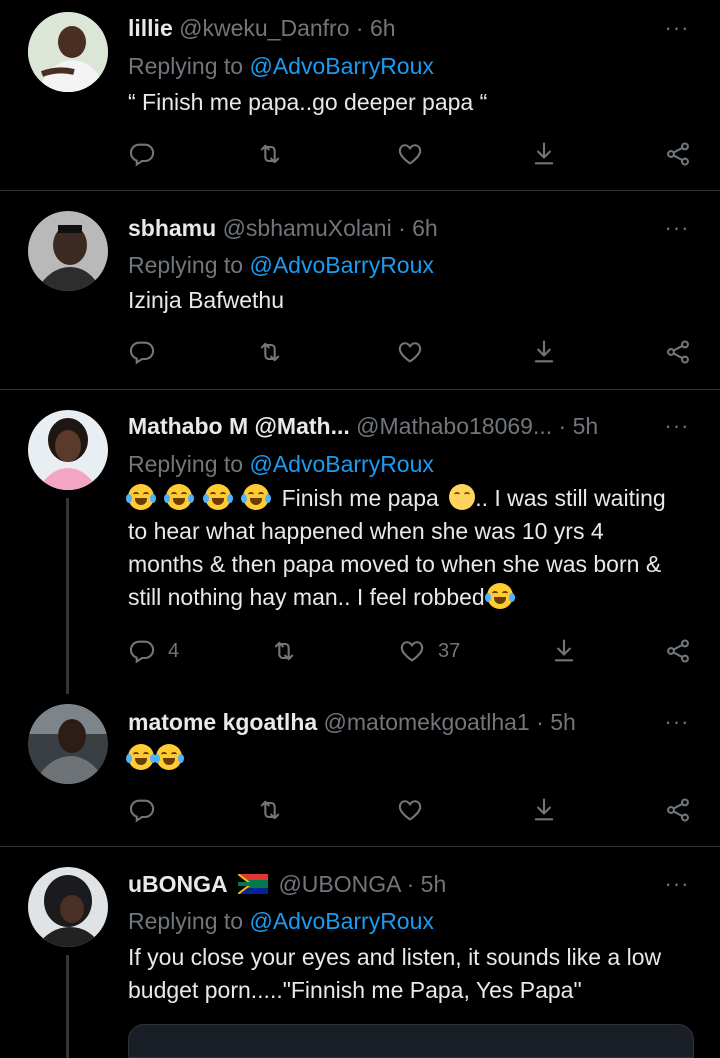  Describe the element at coordinates (429, 651) in the screenshot. I see `like-button: 37` at that location.